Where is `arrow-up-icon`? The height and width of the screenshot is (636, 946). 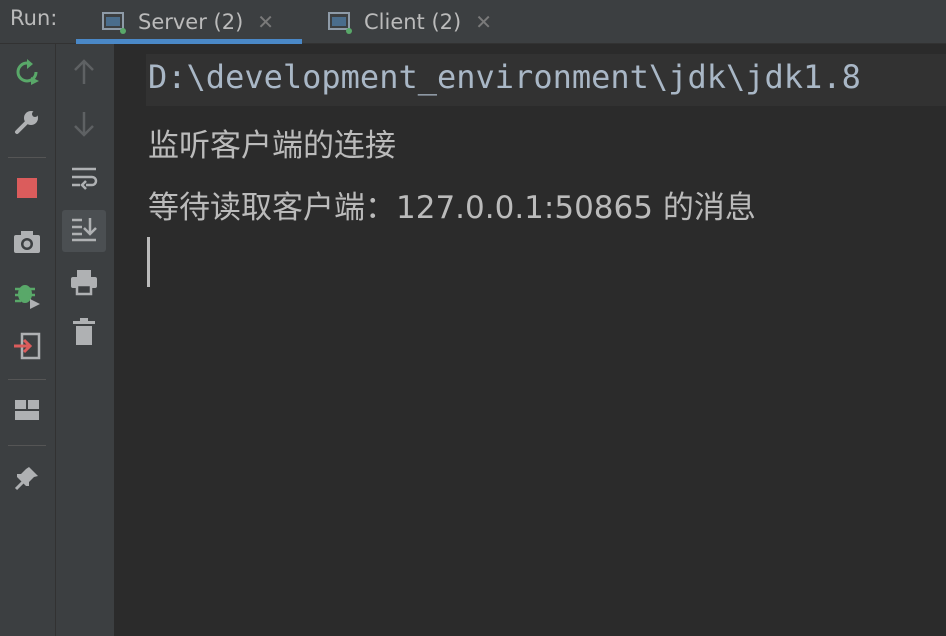
arrow-up-icon is located at coordinates (84, 74).